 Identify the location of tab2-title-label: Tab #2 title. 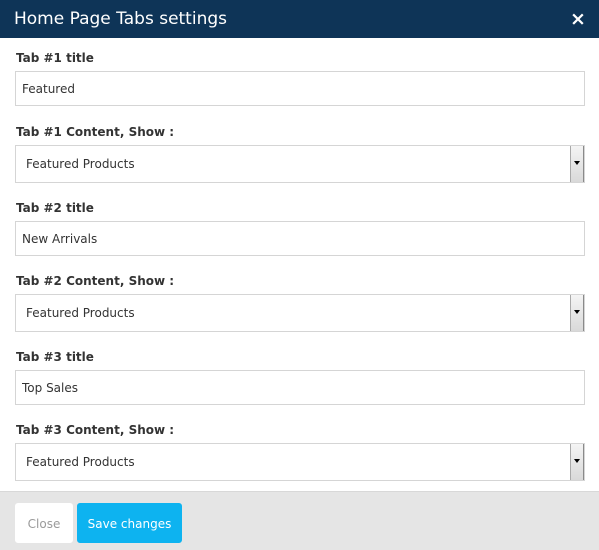
(55, 208).